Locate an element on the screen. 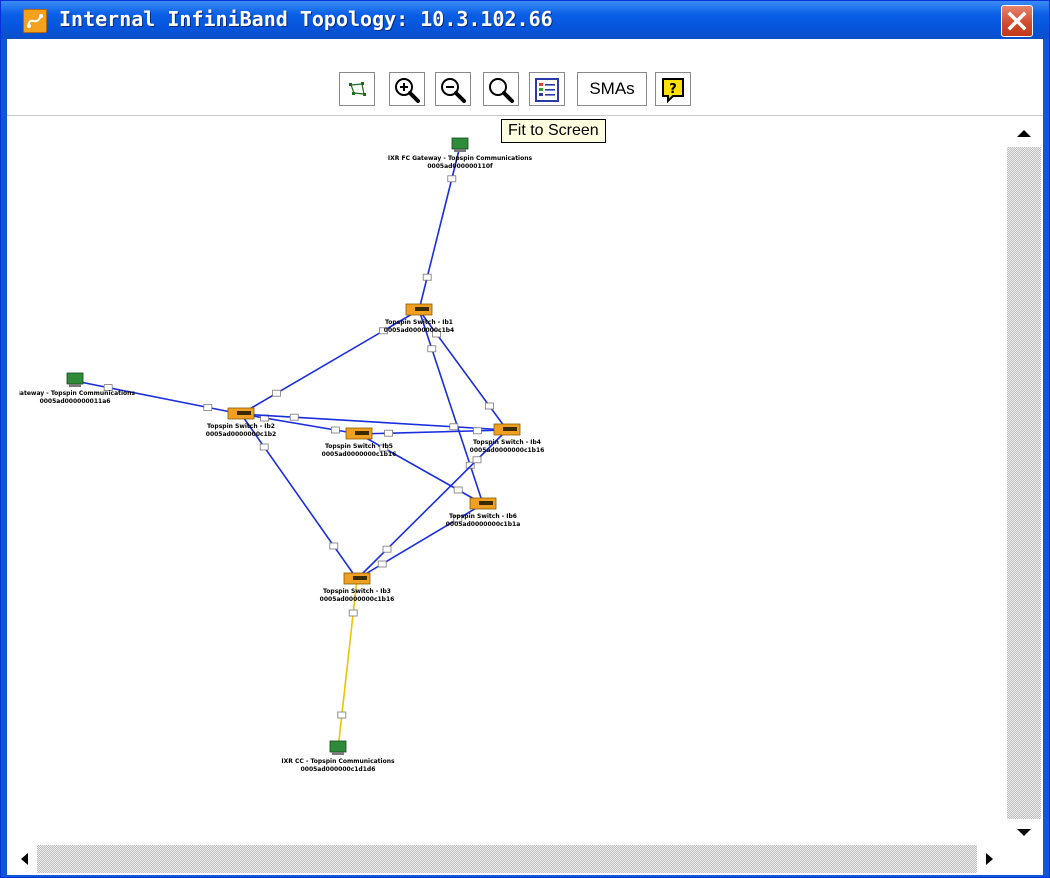 This screenshot has width=1050, height=878. close-icon is located at coordinates (1017, 21).